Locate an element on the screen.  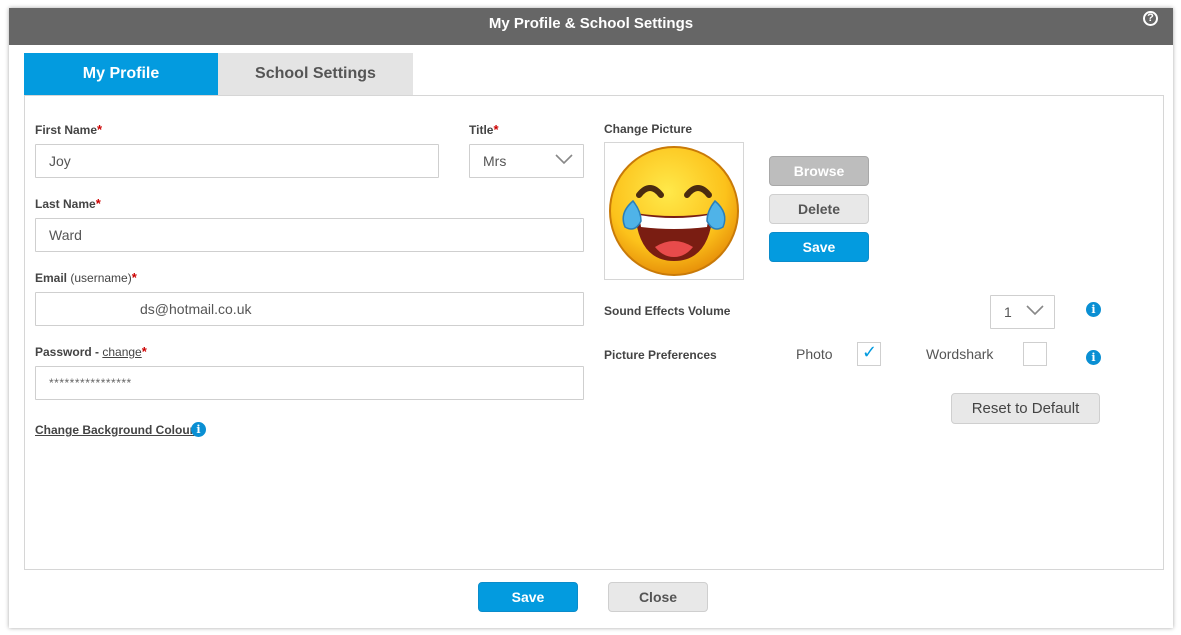
change-picture-label: Change Picture is located at coordinates (648, 129).